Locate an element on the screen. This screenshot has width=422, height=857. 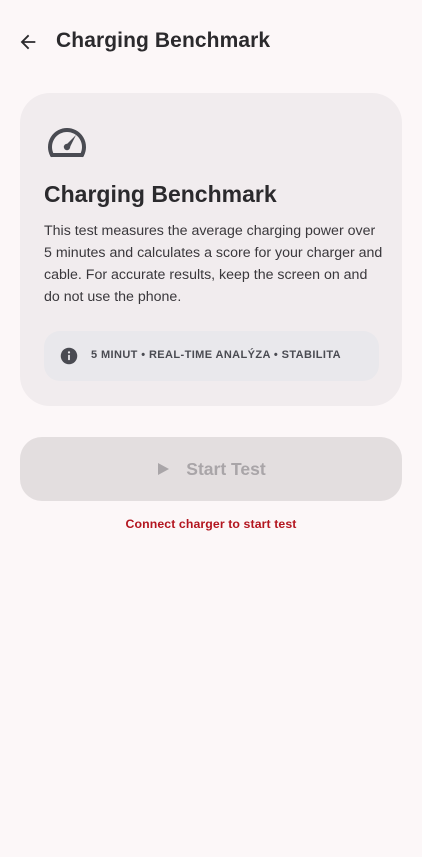
info-text: 5 MINUT • REAL-TIME ANALÝZA • STABILITA is located at coordinates (216, 355).